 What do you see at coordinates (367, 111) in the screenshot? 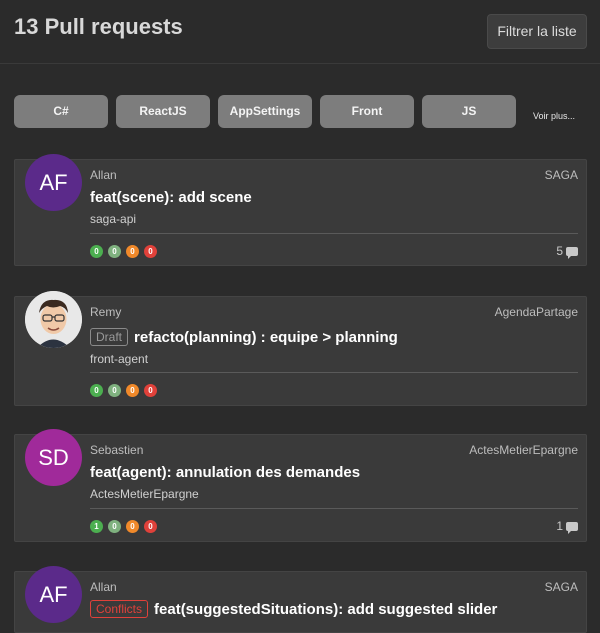
I see `tag-front: Front` at bounding box center [367, 111].